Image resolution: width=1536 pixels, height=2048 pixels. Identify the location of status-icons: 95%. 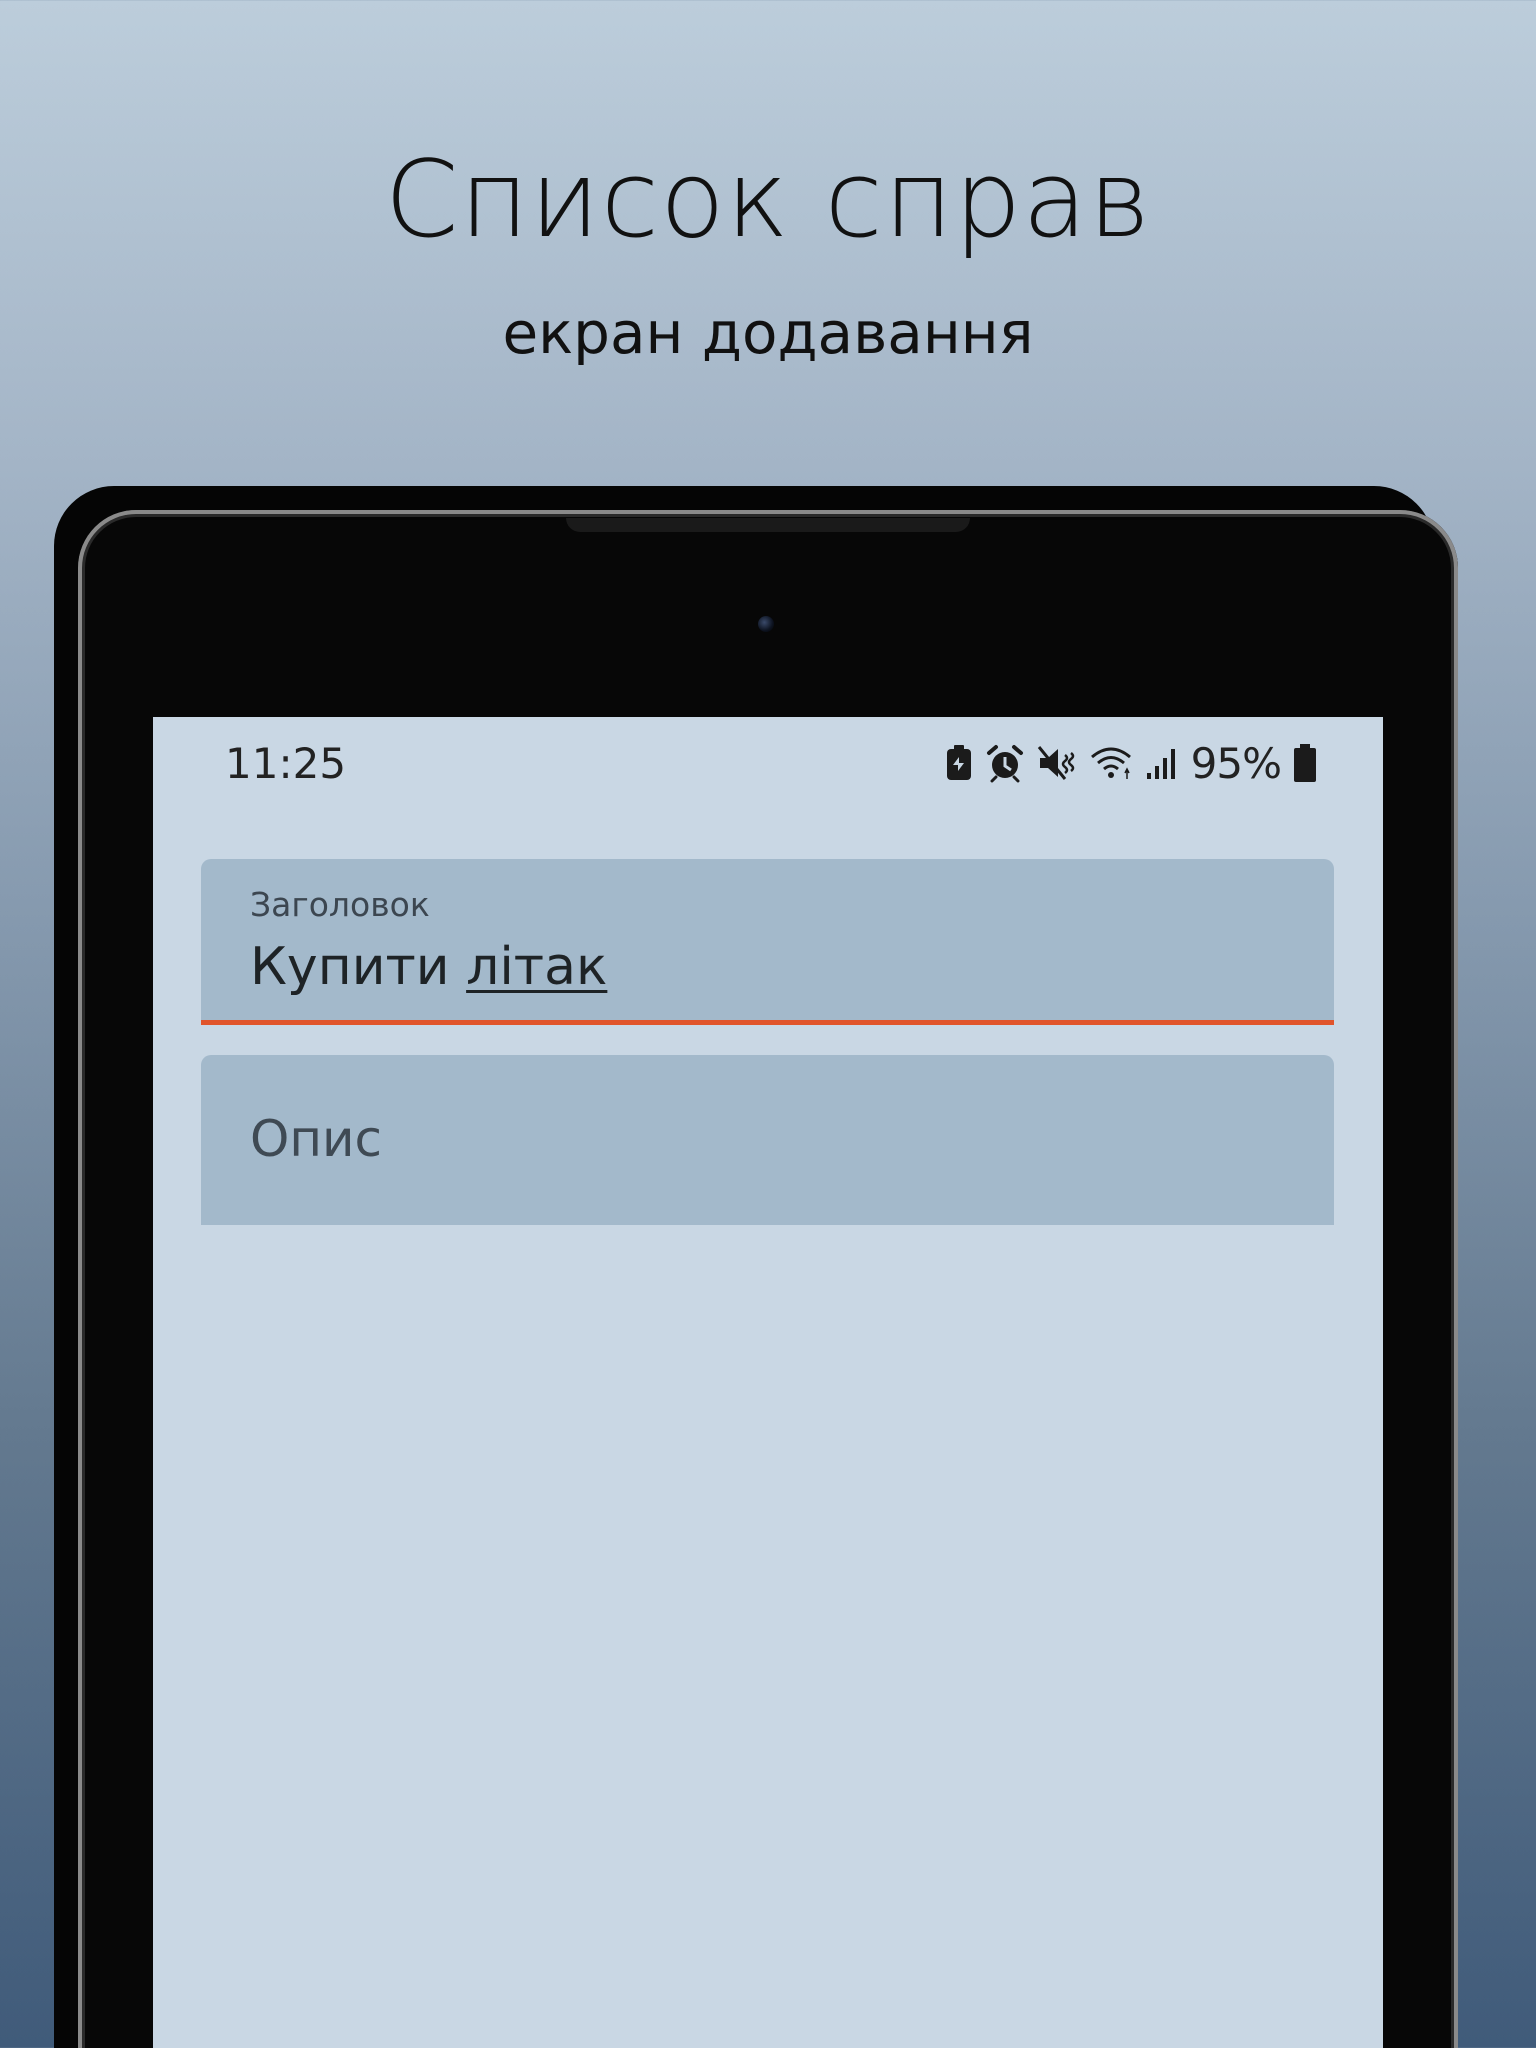
(1131, 763).